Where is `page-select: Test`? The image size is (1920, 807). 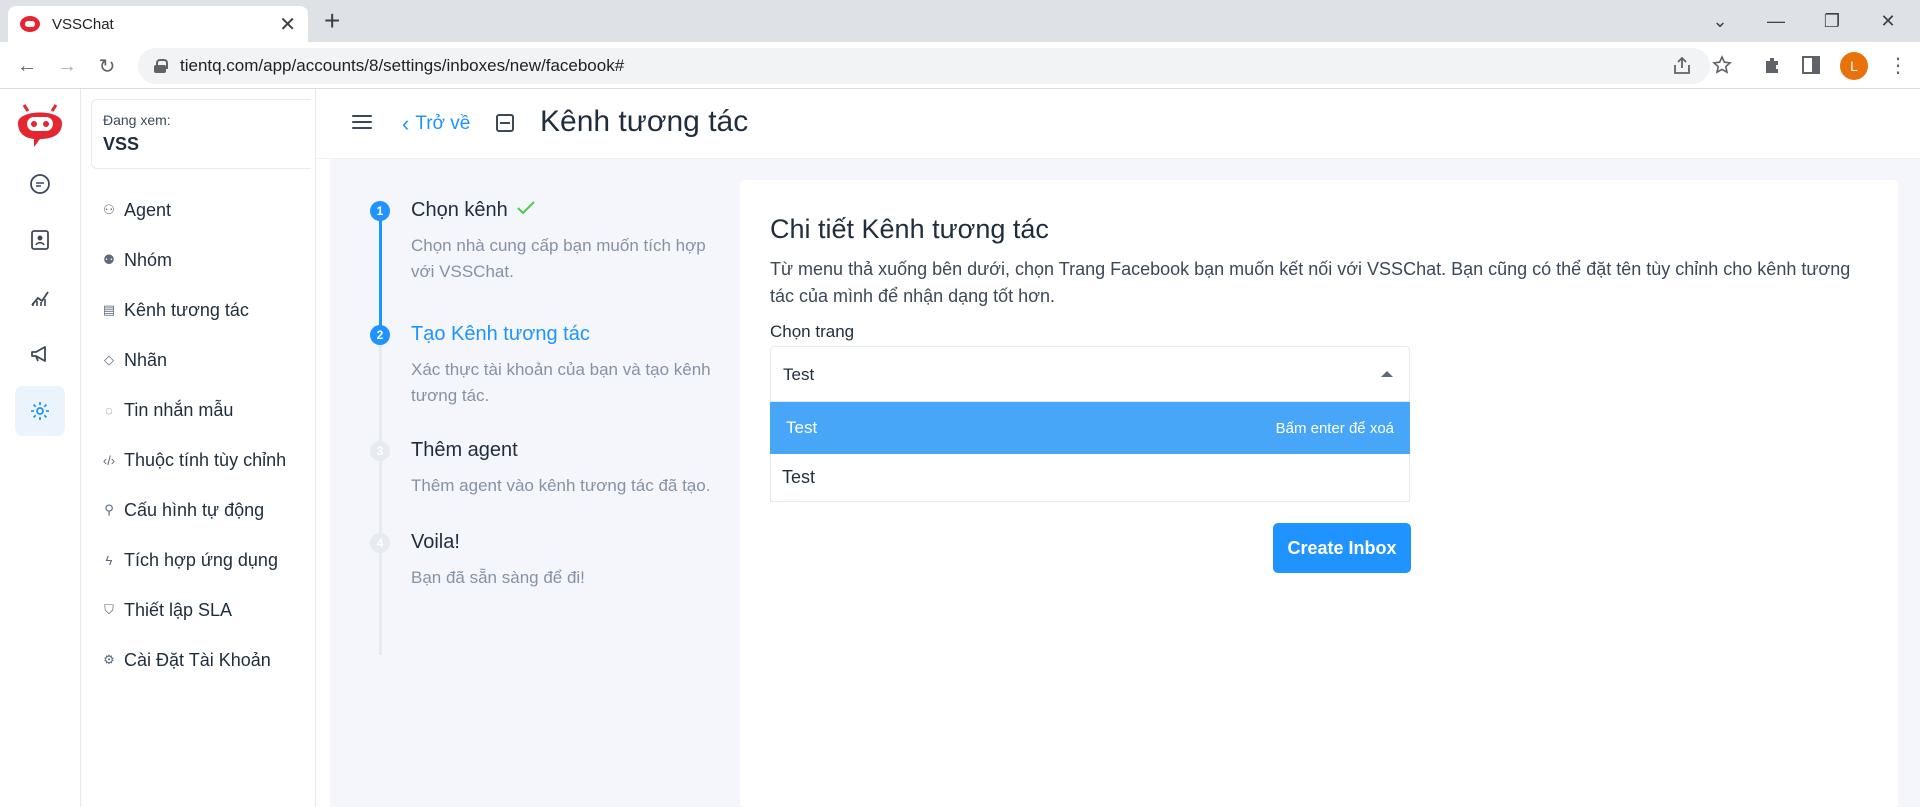 page-select: Test is located at coordinates (1090, 374).